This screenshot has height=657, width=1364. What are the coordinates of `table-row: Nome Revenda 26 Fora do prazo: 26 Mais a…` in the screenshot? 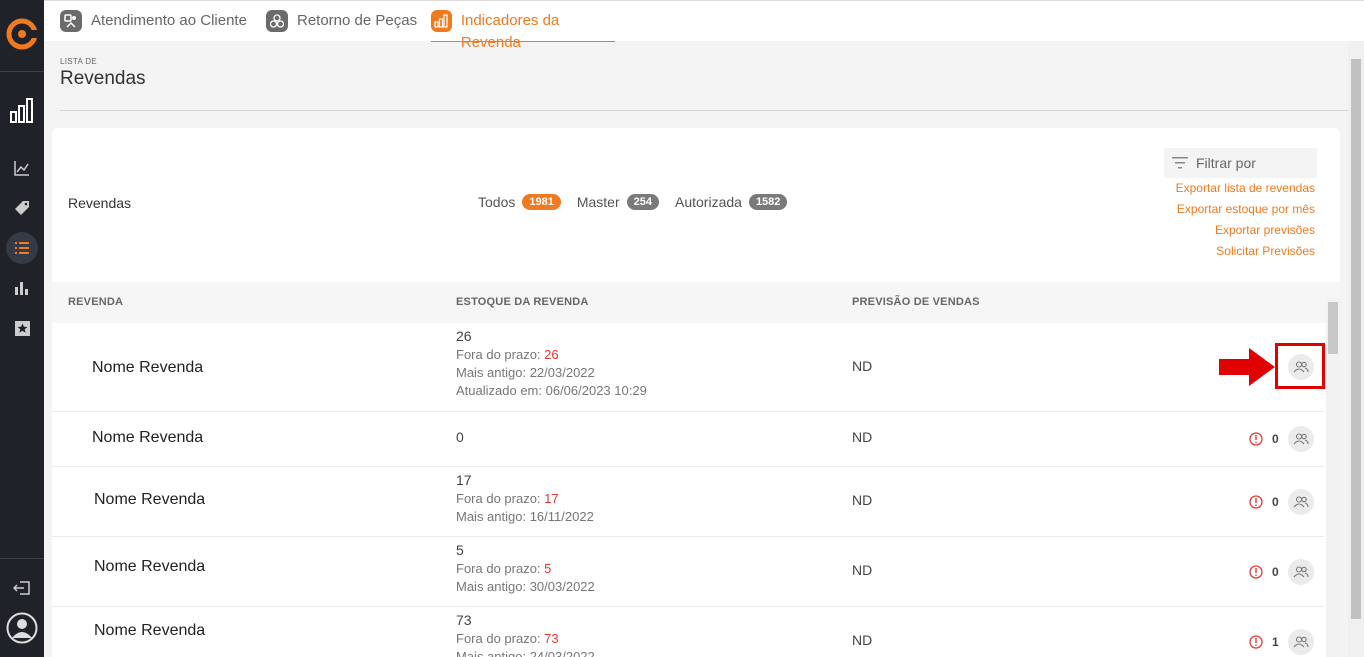 It's located at (688, 367).